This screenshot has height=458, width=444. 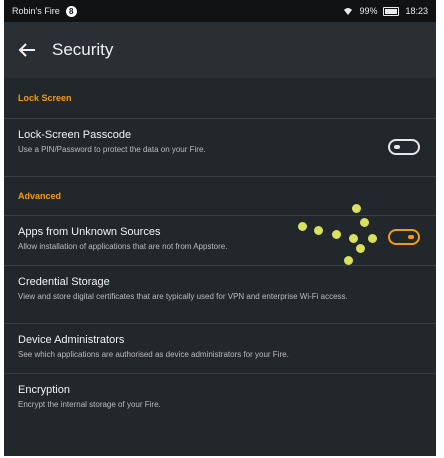 What do you see at coordinates (27, 50) in the screenshot?
I see `back-arrow-icon` at bounding box center [27, 50].